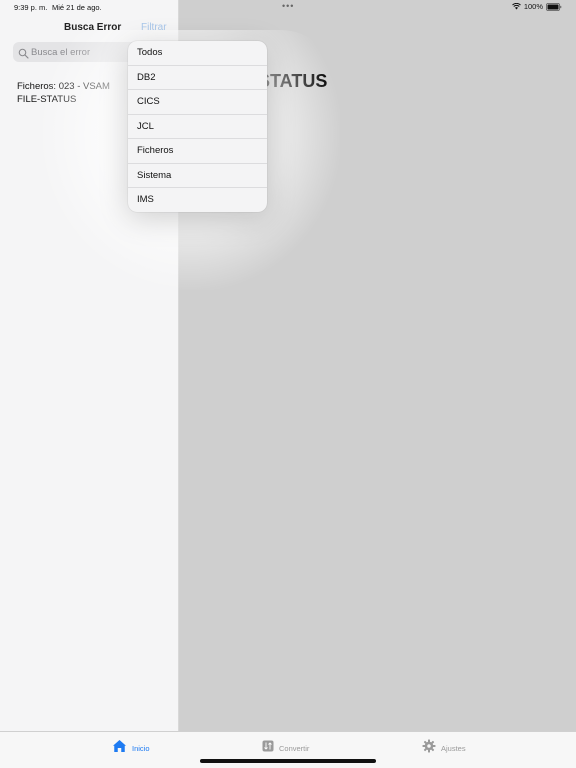  Describe the element at coordinates (141, 748) in the screenshot. I see `tab-label: Inicio` at that location.